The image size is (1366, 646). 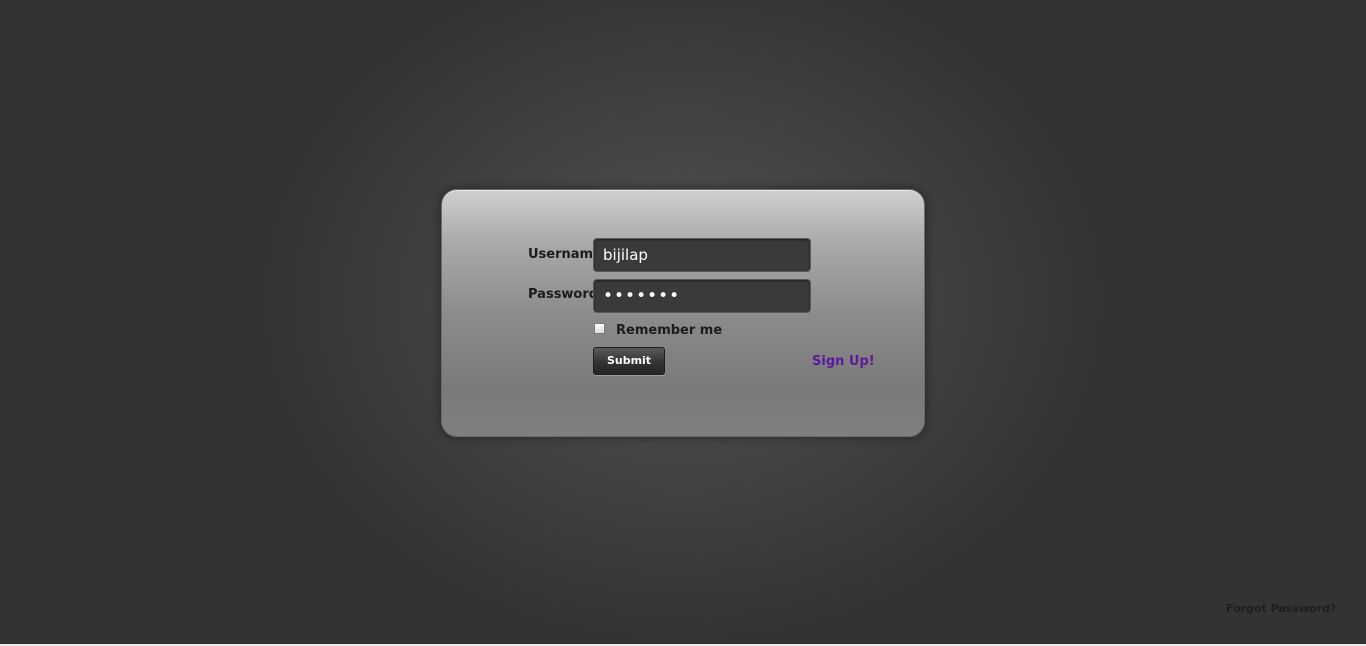 I want to click on password-input, so click(x=702, y=296).